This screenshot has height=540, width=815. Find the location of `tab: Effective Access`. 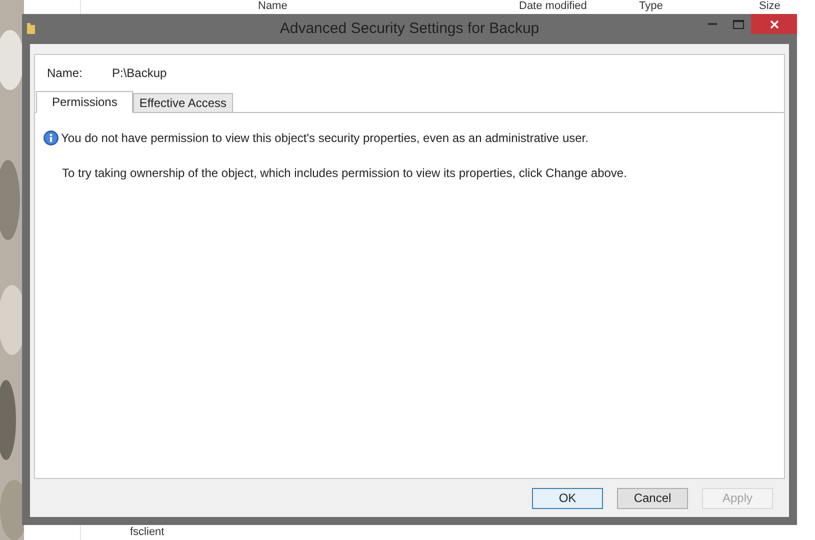

tab: Effective Access is located at coordinates (183, 102).